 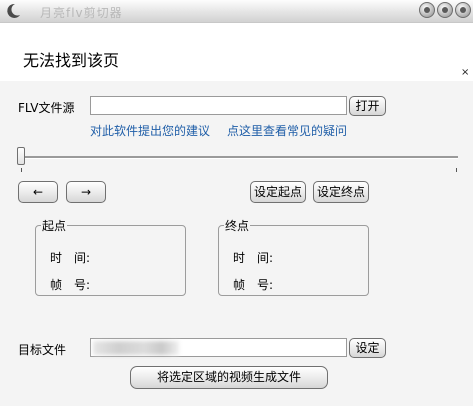 What do you see at coordinates (253, 258) in the screenshot?
I see `end-time-label: 时 间:` at bounding box center [253, 258].